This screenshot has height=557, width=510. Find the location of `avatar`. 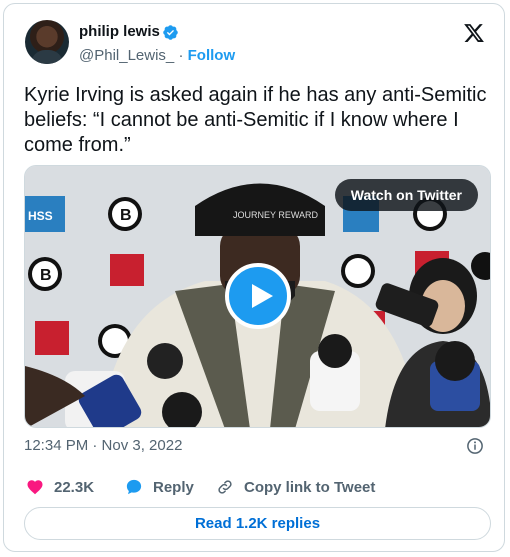

avatar is located at coordinates (47, 42).